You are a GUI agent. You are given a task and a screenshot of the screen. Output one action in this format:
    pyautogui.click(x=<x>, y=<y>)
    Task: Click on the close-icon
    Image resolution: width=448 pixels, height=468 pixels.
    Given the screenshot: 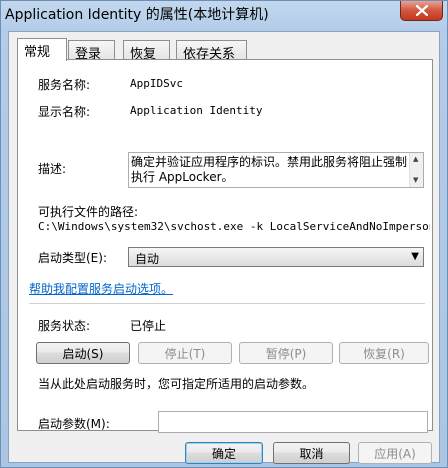 What is the action you would take?
    pyautogui.click(x=421, y=10)
    